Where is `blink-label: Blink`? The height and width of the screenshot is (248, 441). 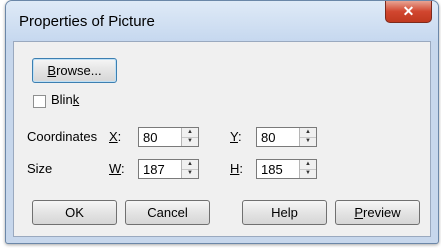 blink-label: Blink is located at coordinates (65, 99).